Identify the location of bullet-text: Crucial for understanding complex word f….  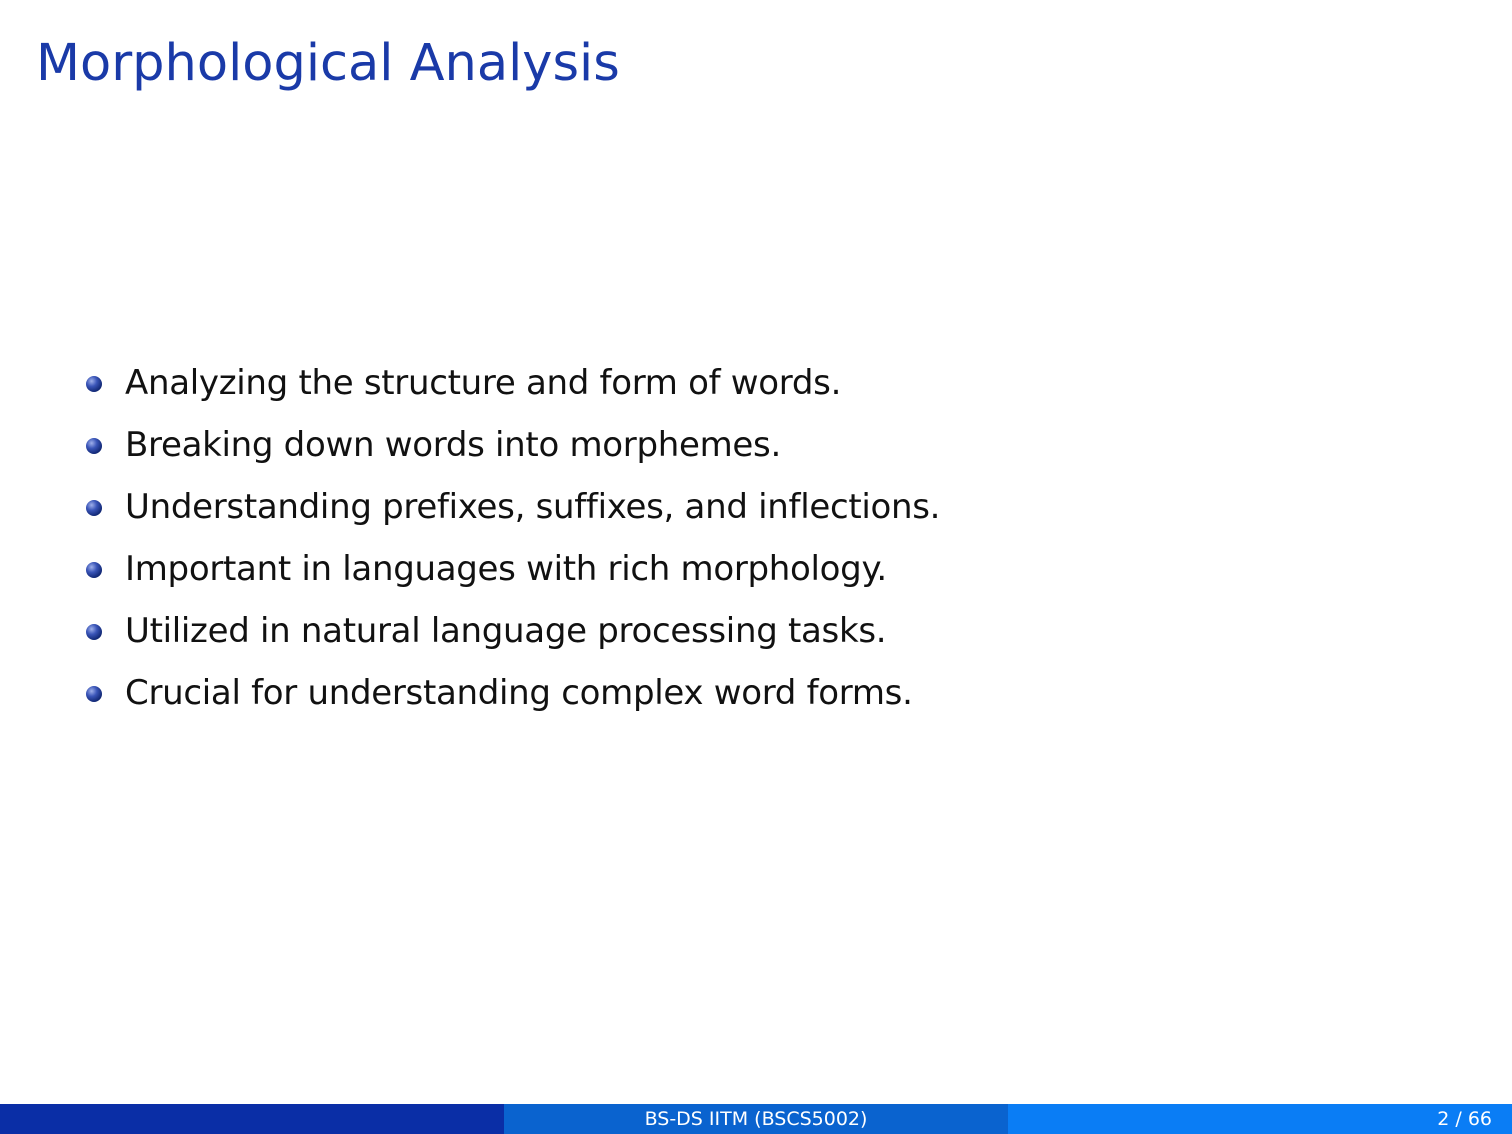
(519, 693).